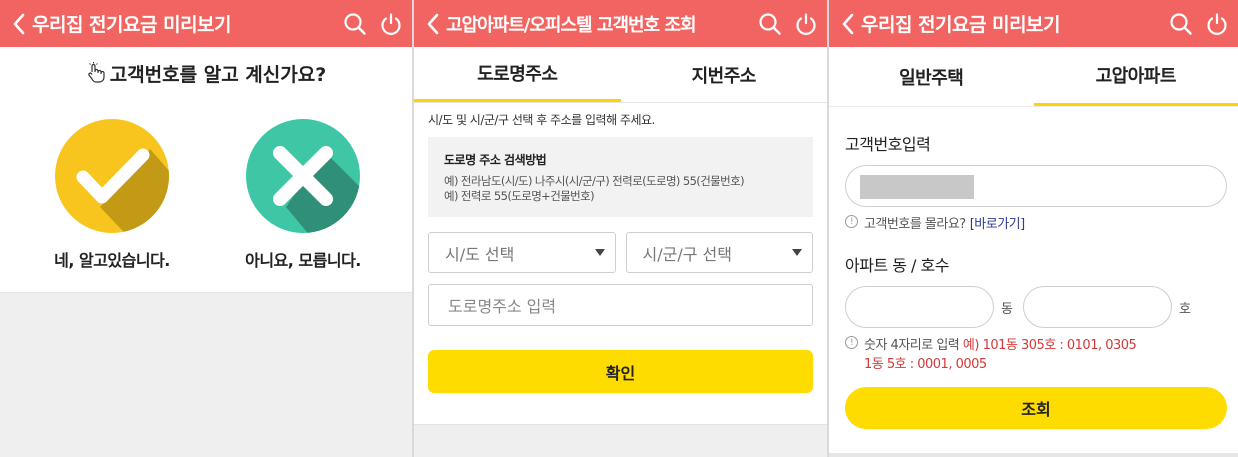 This screenshot has height=457, width=1238. I want to click on address-type-tabs: 도로명주소 지번주소, so click(620, 75).